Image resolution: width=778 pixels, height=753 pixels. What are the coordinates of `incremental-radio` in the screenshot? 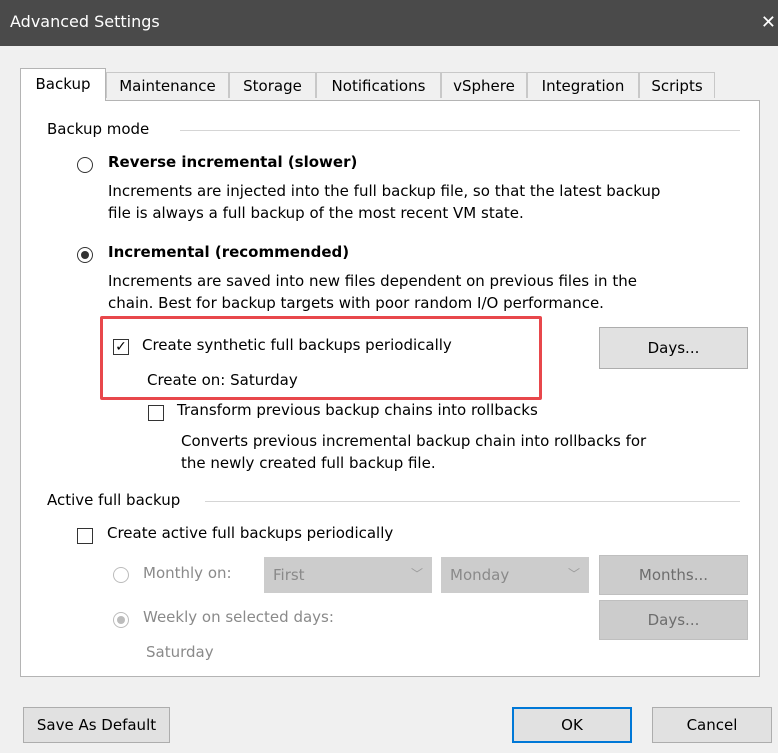 It's located at (85, 255).